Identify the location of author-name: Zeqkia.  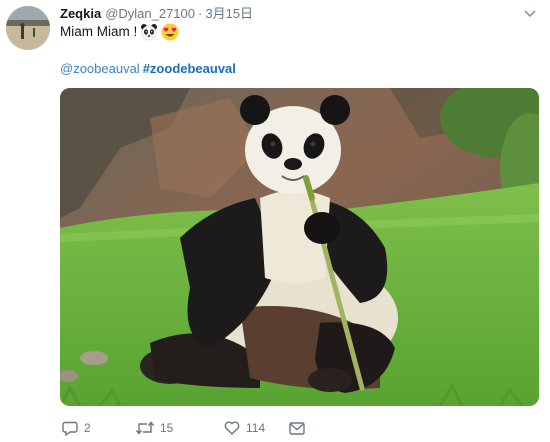
(80, 13).